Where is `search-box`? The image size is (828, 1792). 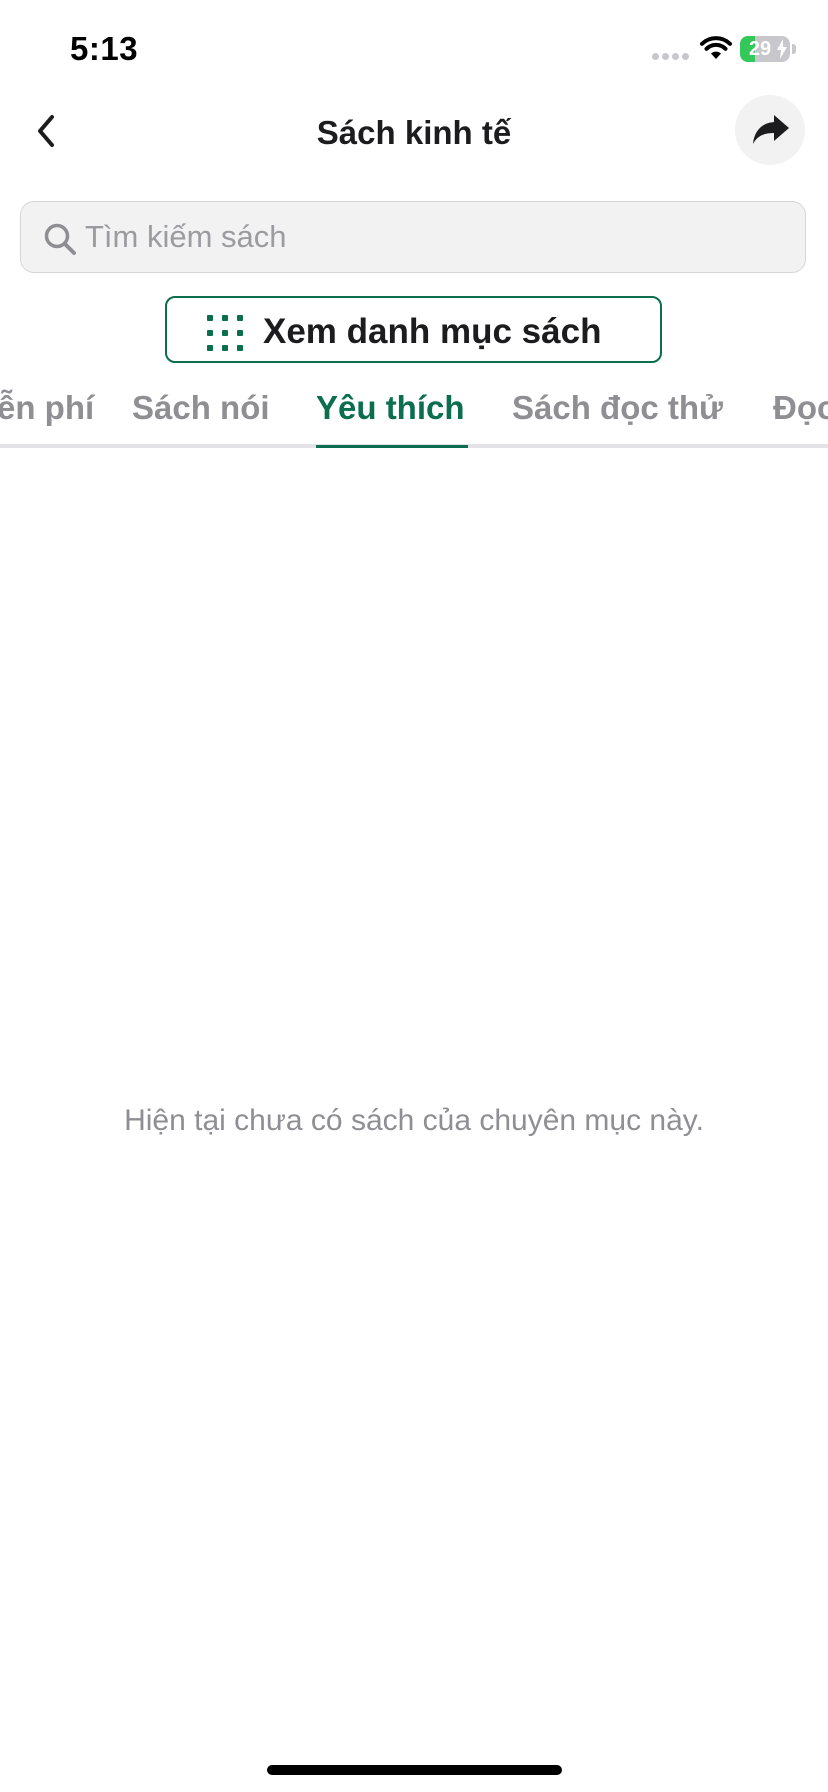
search-box is located at coordinates (413, 237).